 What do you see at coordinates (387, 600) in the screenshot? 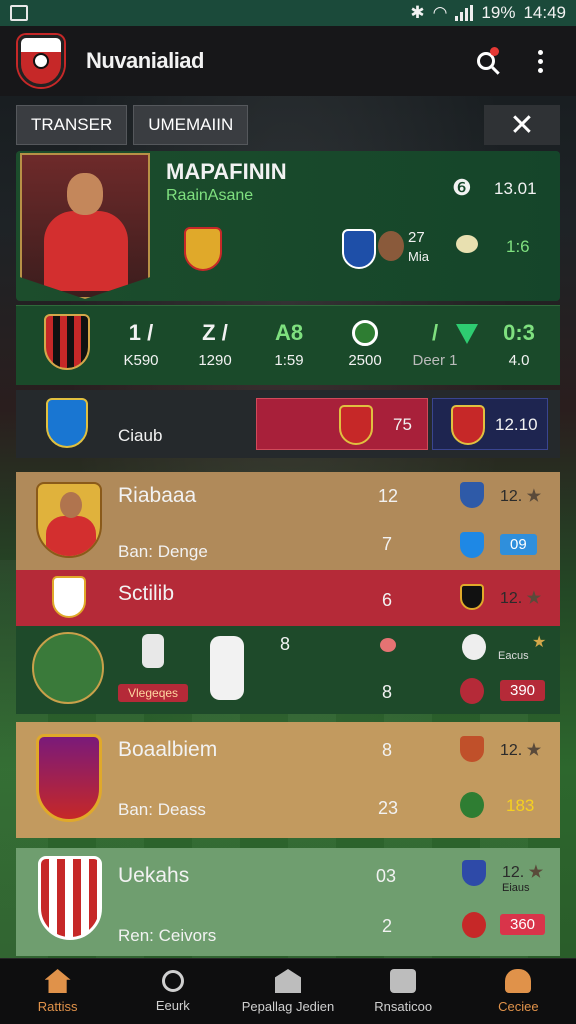
I see `list-item-stat: 6` at bounding box center [387, 600].